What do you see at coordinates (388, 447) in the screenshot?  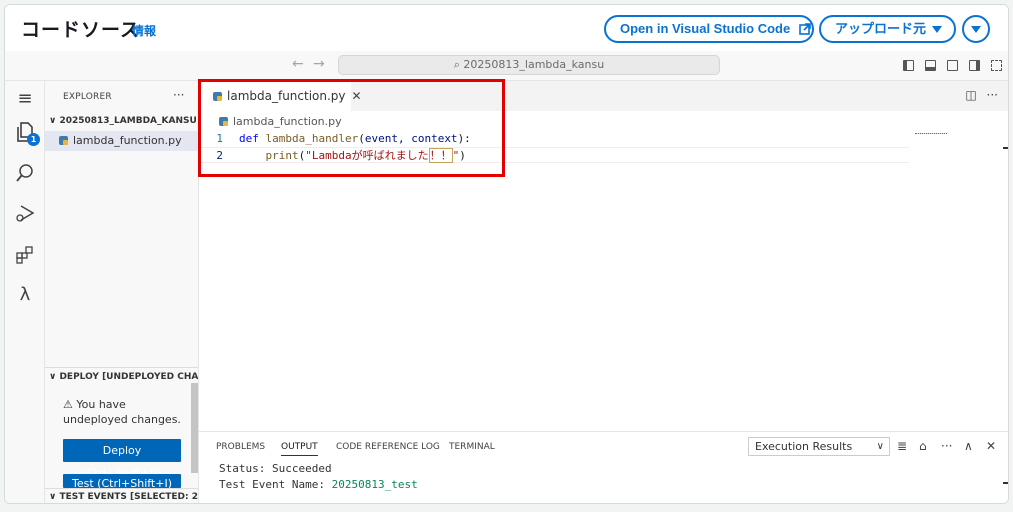 I see `tab-code-reference-log: CODE REFERENCE LOG` at bounding box center [388, 447].